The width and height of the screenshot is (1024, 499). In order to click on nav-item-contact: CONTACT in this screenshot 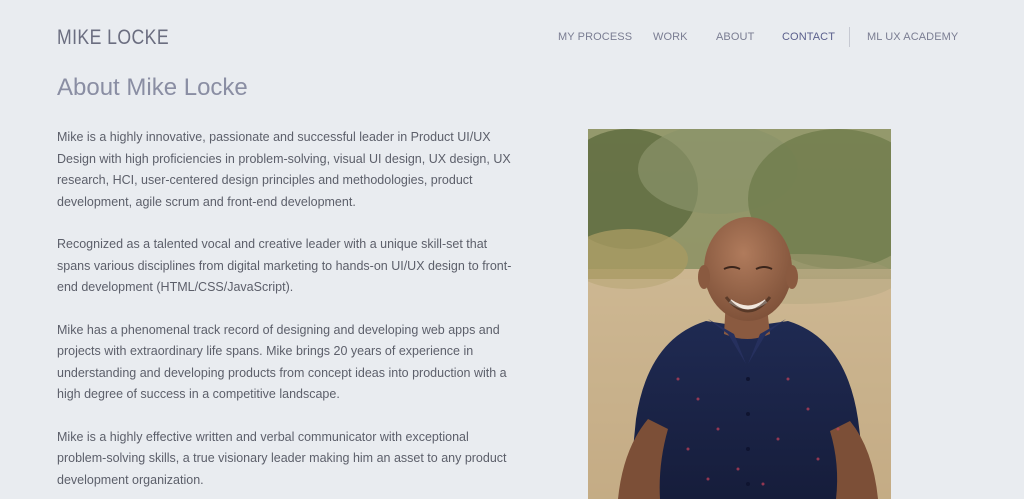, I will do `click(808, 37)`.